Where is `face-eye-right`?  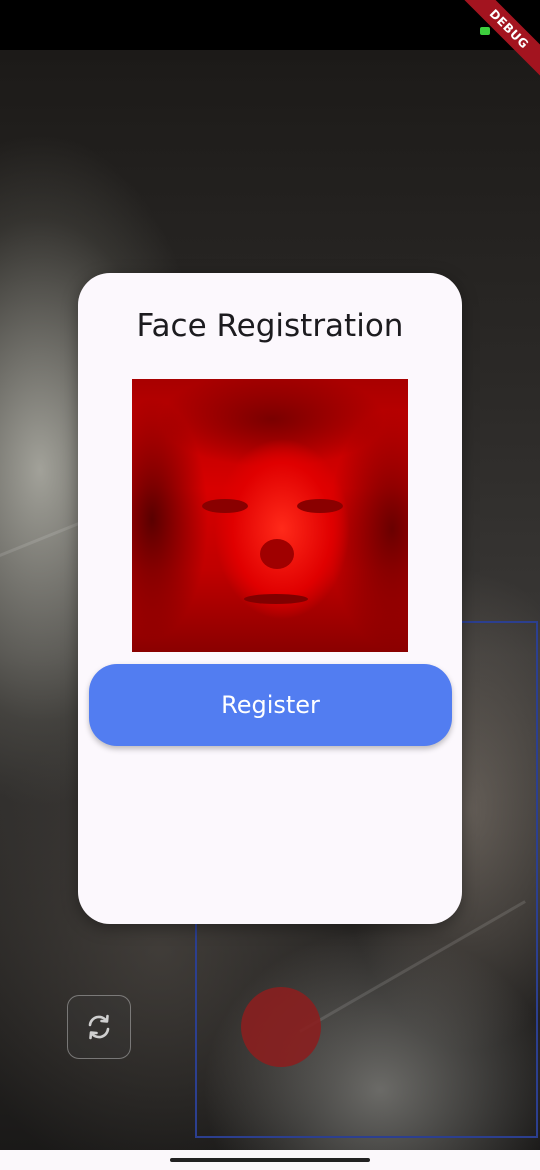
face-eye-right is located at coordinates (320, 506).